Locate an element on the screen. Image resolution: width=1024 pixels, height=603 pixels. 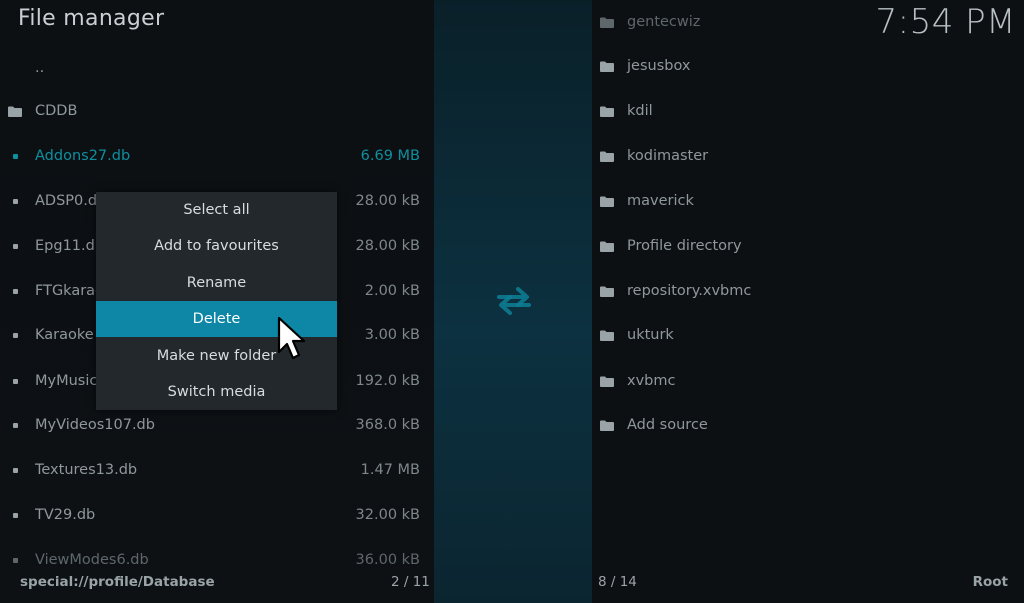
mouse-cursor-icon is located at coordinates (291, 338).